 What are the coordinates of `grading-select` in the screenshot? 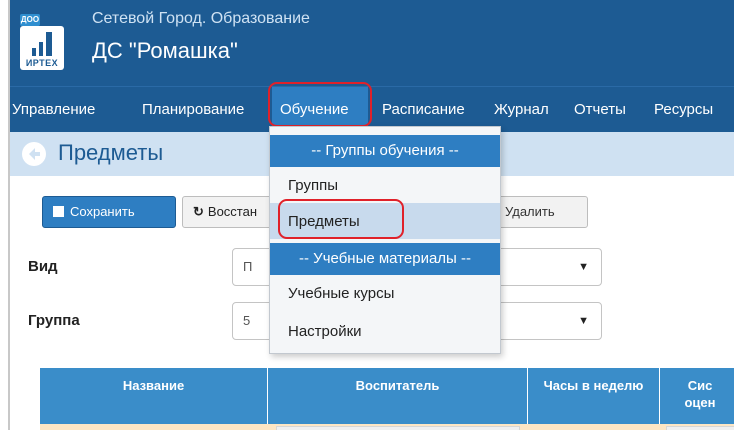 It's located at (700, 428).